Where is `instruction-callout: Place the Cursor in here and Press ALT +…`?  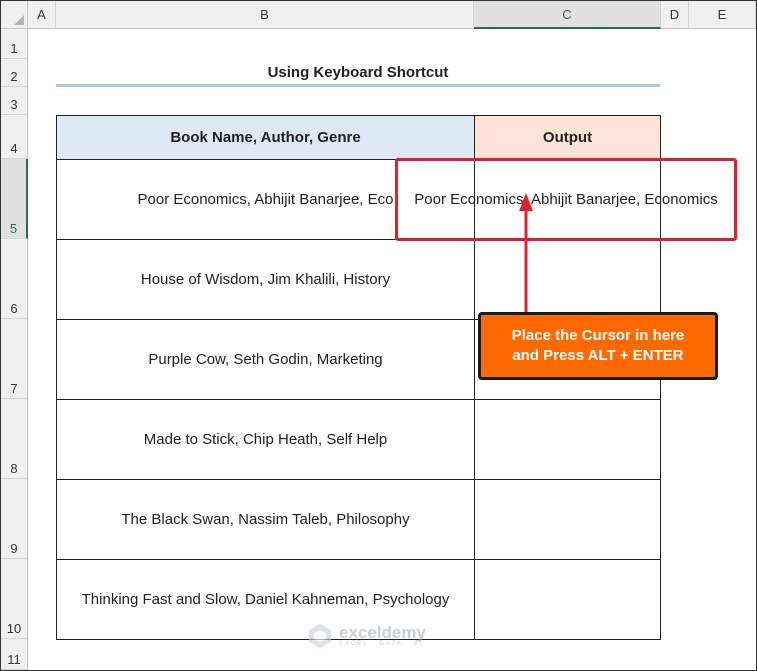 instruction-callout: Place the Cursor in here and Press ALT +… is located at coordinates (598, 346).